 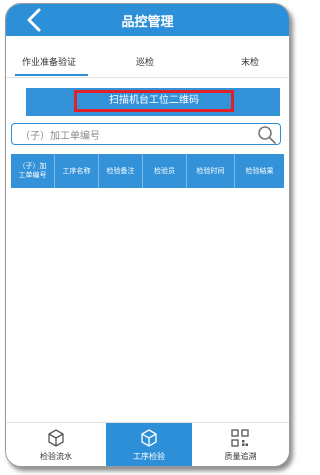 I want to click on nav-inspection-records: 检验流水, so click(x=56, y=444).